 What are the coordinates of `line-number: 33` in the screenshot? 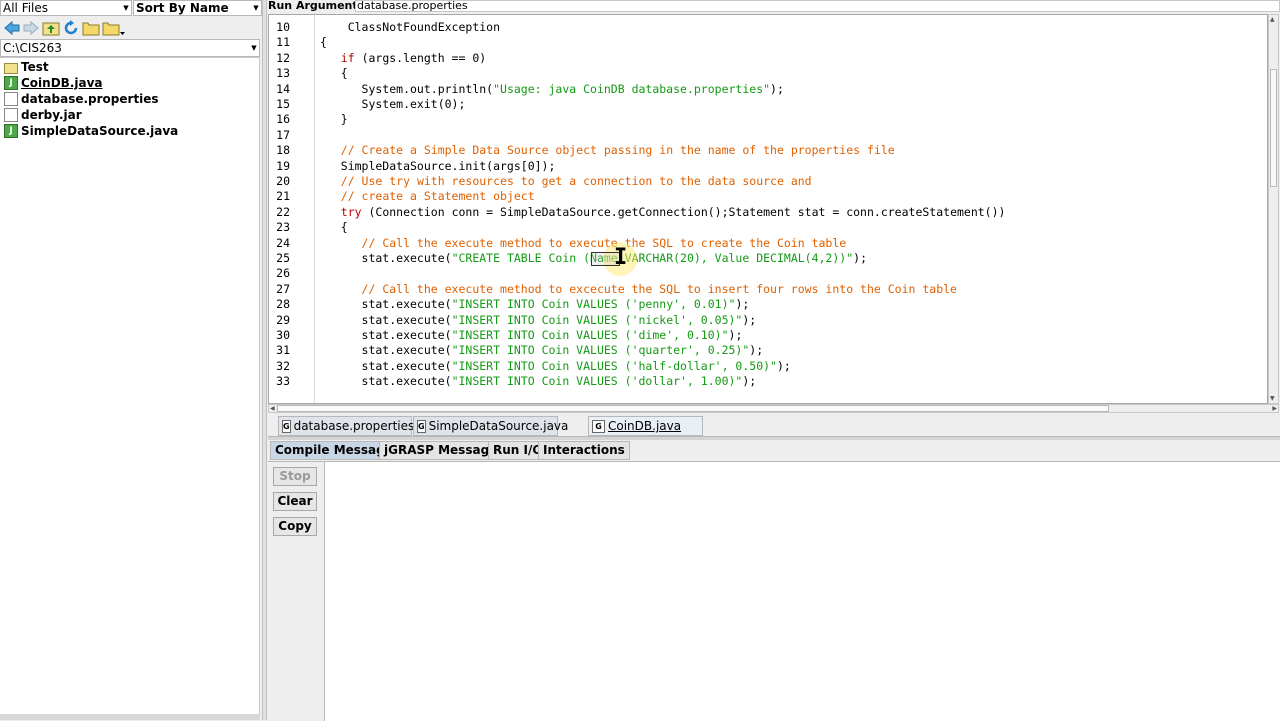 It's located at (283, 381).